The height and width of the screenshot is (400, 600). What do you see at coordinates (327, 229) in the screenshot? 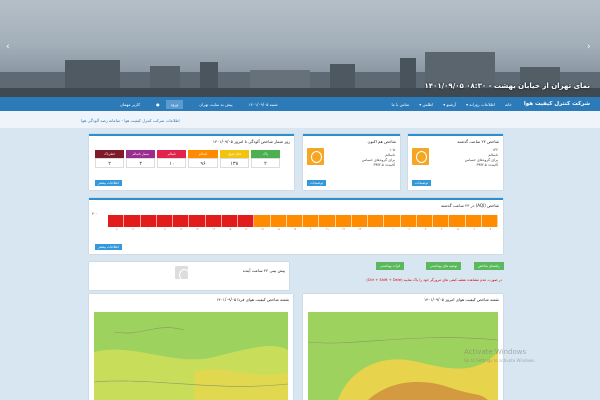
I see `aqi-tick-label: ۲۱` at bounding box center [327, 229].